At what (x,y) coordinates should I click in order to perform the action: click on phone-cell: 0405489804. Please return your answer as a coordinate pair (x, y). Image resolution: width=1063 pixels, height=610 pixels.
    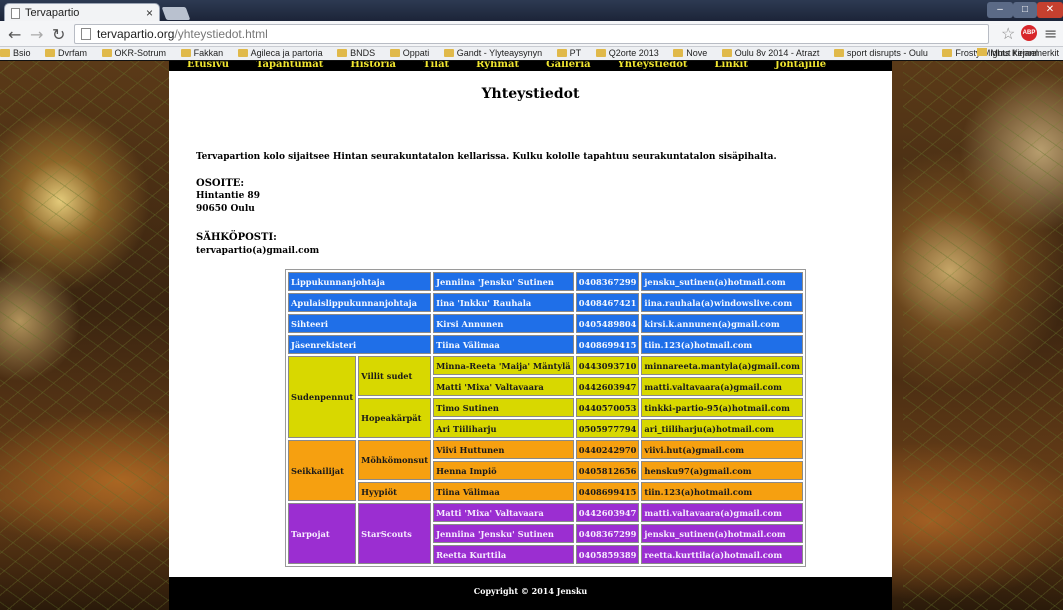
    Looking at the image, I should click on (607, 323).